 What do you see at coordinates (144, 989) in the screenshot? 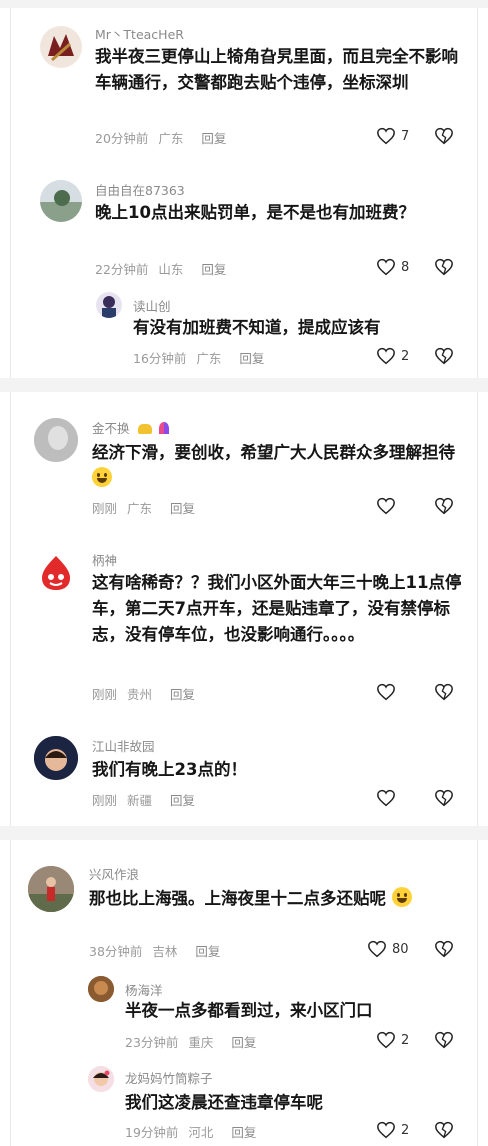
I see `comment-username: 杨海洋` at bounding box center [144, 989].